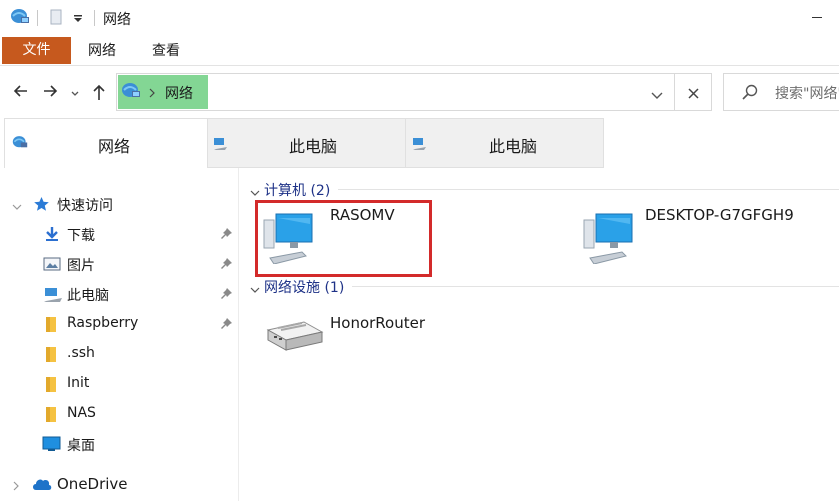  I want to click on group-header-computers: 计算机 (2), so click(539, 189).